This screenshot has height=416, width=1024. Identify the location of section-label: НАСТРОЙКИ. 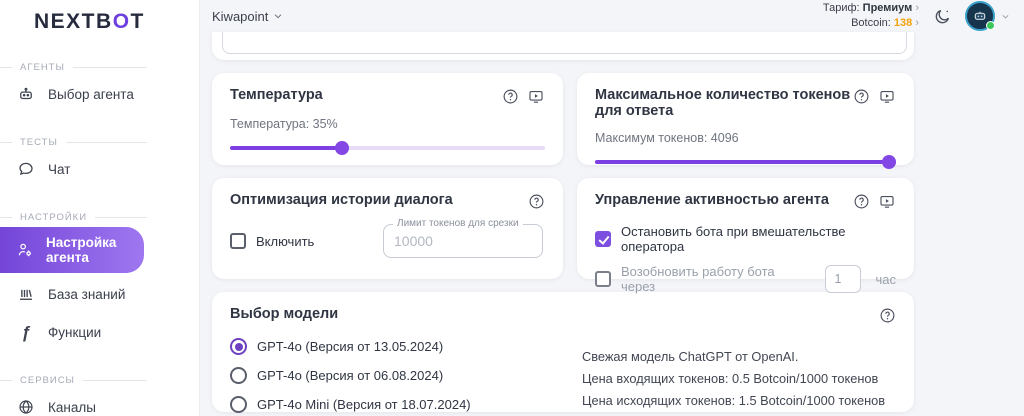
(54, 217).